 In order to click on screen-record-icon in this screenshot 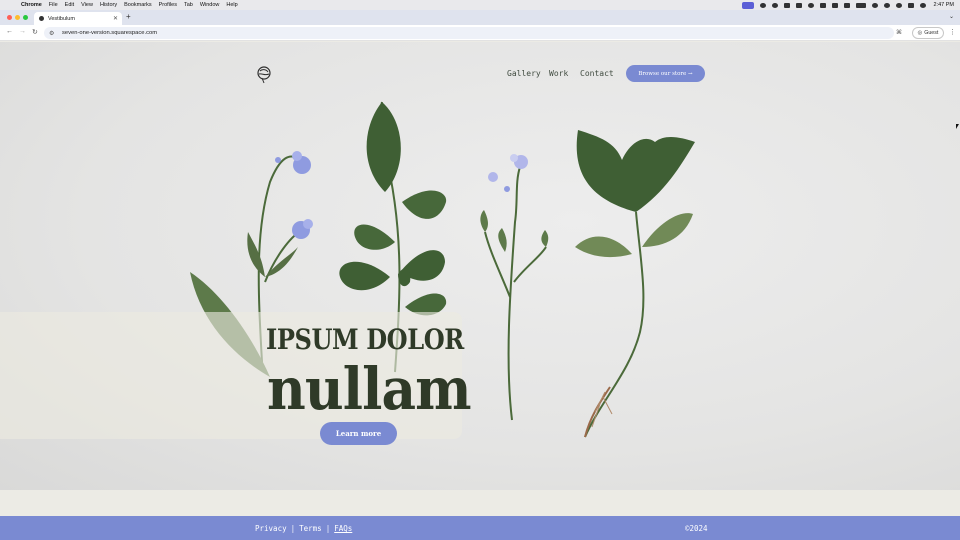, I will do `click(747, 5)`.